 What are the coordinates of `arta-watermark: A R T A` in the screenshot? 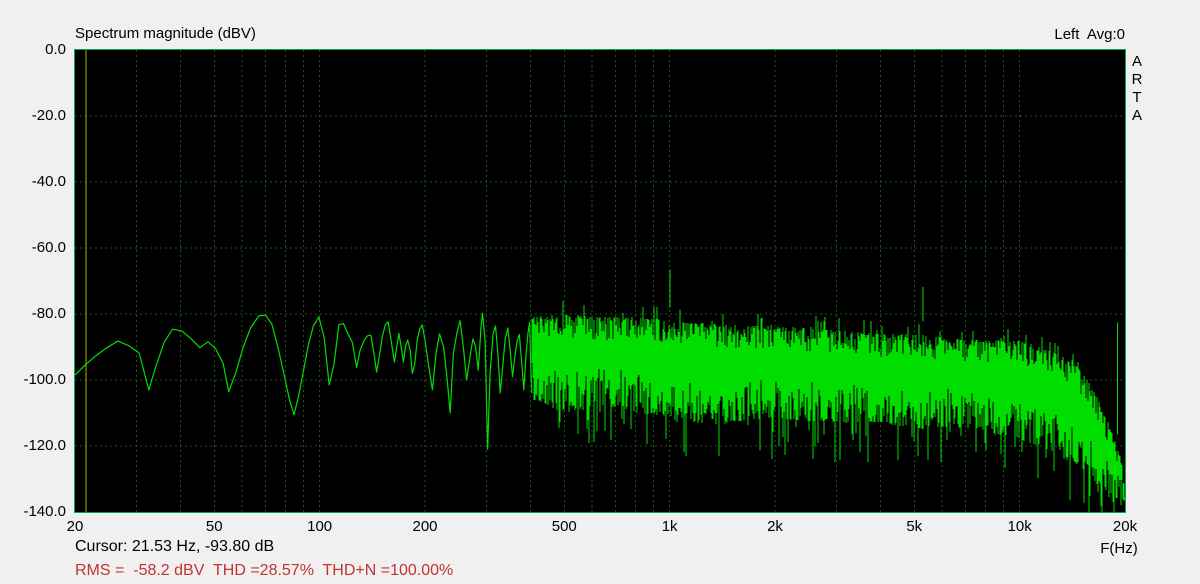 It's located at (1137, 88).